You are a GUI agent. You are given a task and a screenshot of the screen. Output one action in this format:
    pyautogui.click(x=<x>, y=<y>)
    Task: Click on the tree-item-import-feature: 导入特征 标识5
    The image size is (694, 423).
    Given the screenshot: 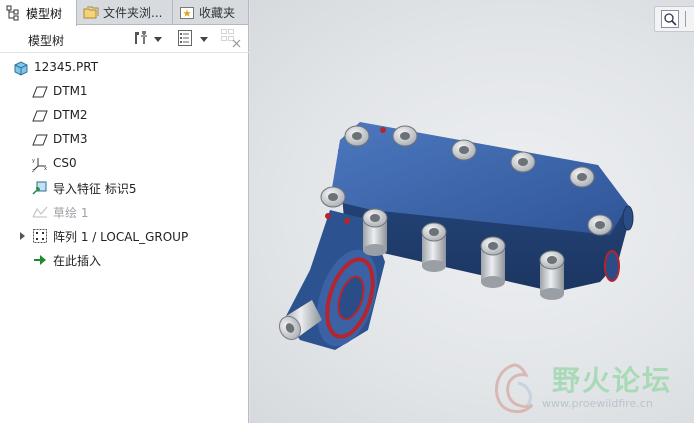 What is the action you would take?
    pyautogui.click(x=124, y=188)
    